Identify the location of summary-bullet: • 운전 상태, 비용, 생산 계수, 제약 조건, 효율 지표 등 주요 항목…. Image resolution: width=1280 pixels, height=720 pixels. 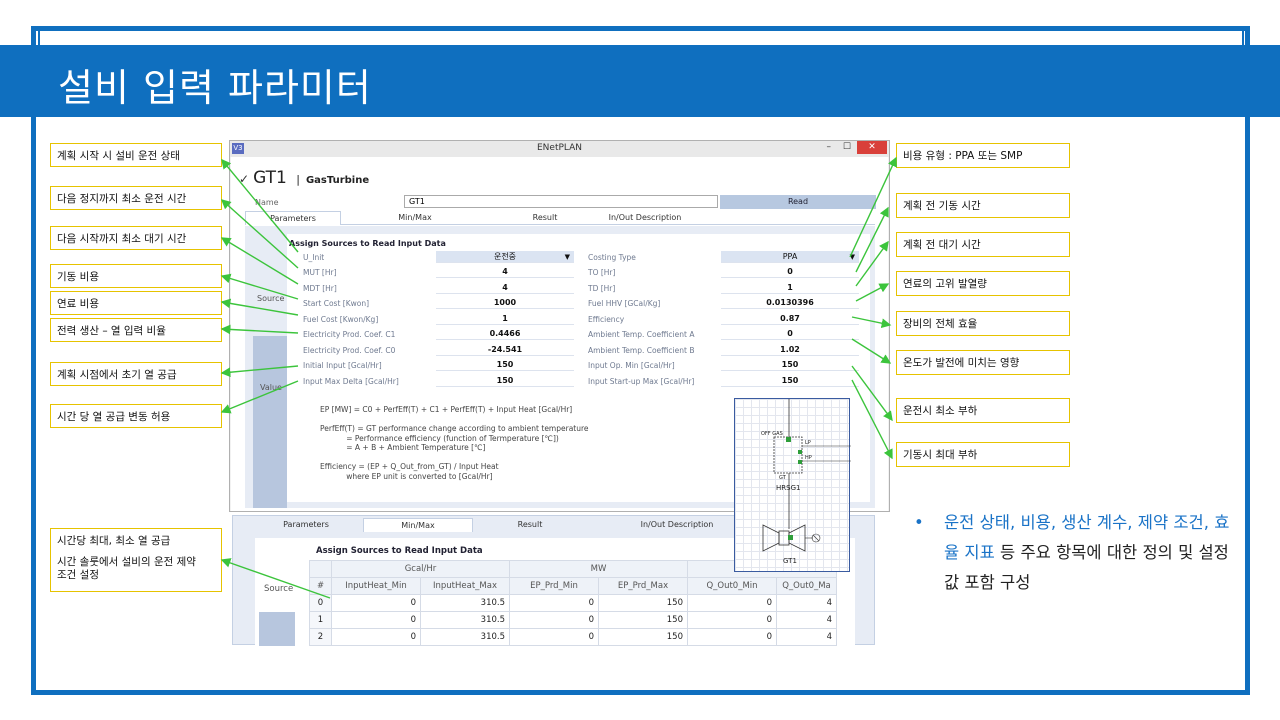
(1079, 553).